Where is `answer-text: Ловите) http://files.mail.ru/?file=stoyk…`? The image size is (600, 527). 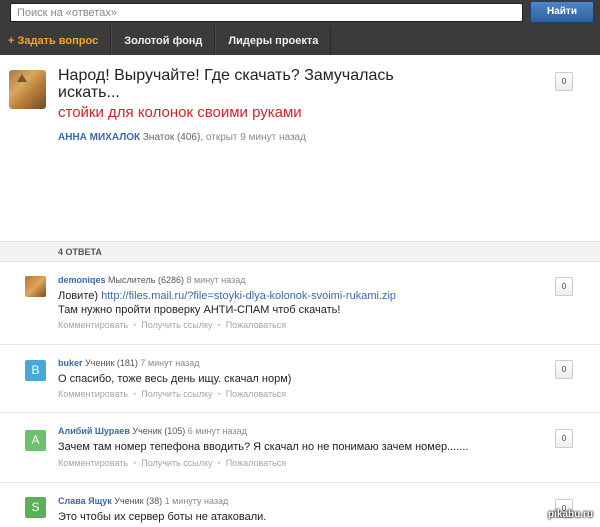 answer-text: Ловите) http://files.mail.ru/?file=stoyk… is located at coordinates (227, 303).